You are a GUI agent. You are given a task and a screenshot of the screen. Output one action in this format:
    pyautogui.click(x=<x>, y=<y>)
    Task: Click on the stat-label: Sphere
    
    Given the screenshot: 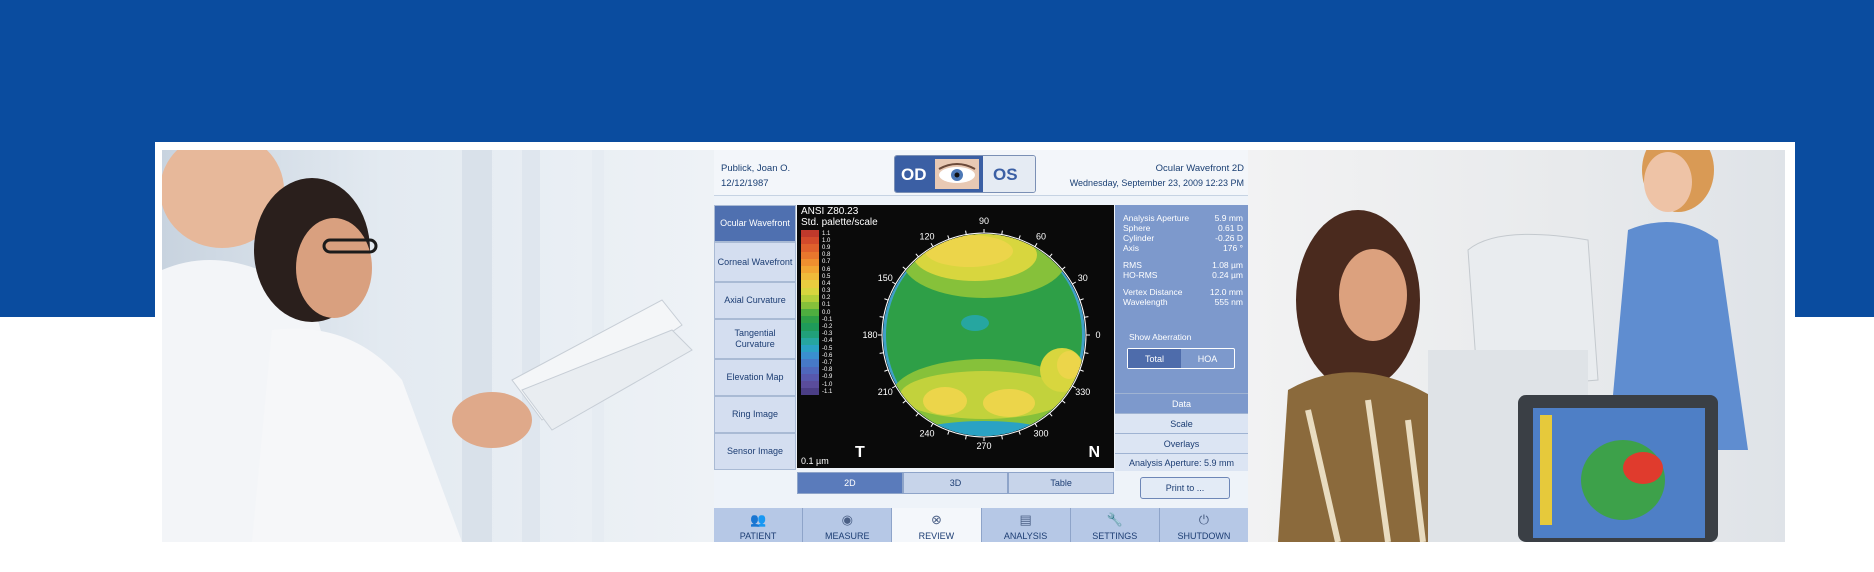 What is the action you would take?
    pyautogui.click(x=1137, y=228)
    